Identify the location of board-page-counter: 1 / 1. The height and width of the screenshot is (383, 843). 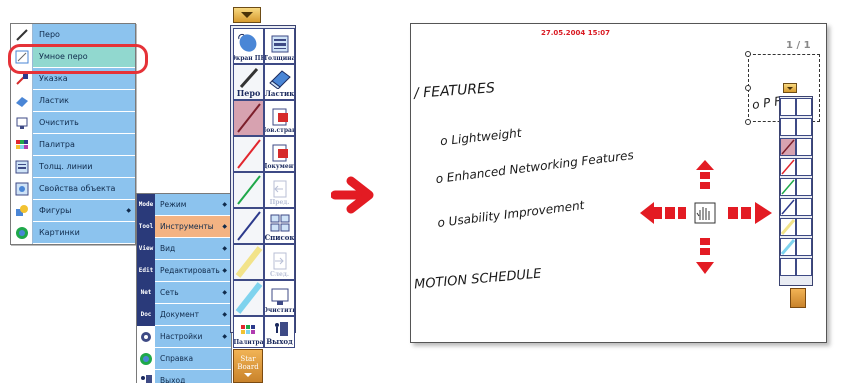
(798, 45).